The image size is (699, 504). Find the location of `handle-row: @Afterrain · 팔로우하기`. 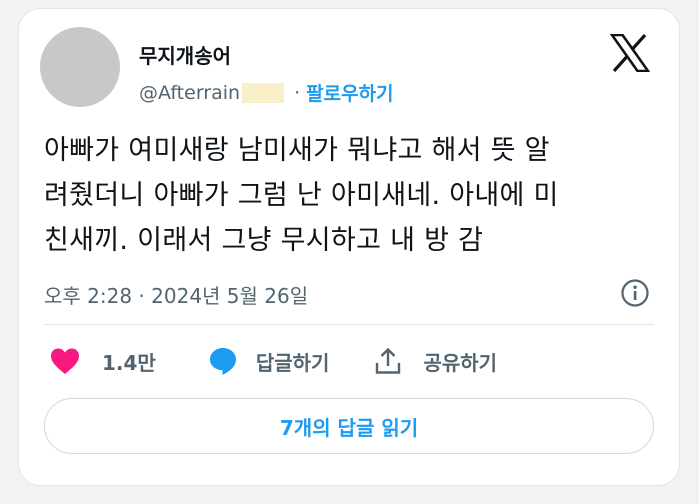

handle-row: @Afterrain · 팔로우하기 is located at coordinates (266, 92).